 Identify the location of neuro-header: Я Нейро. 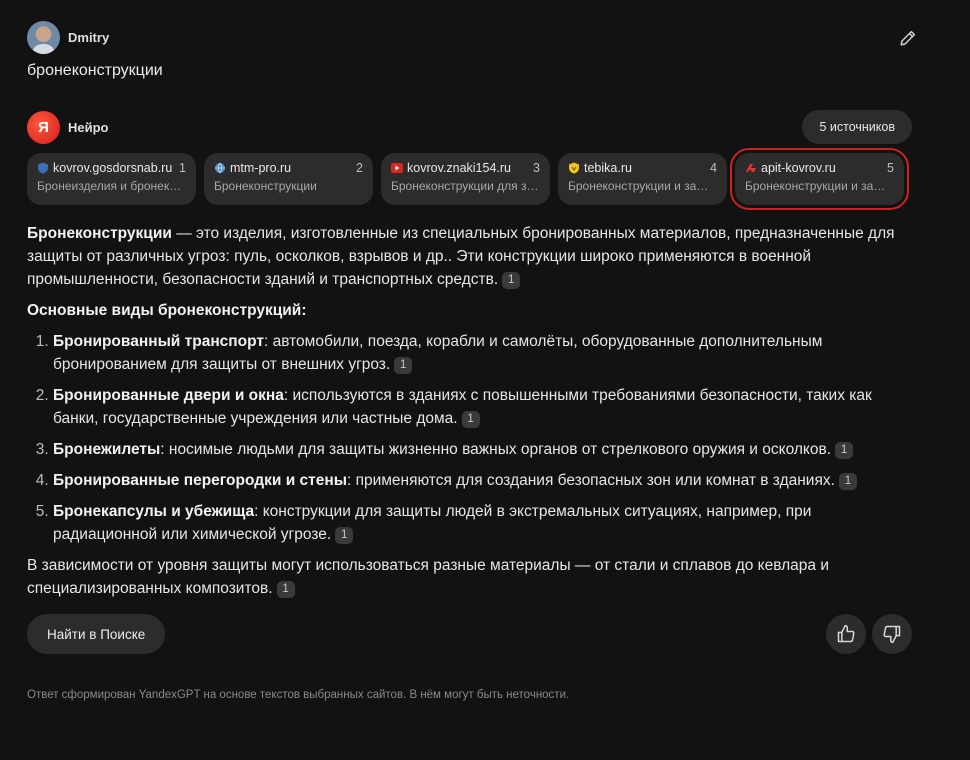
(68, 127).